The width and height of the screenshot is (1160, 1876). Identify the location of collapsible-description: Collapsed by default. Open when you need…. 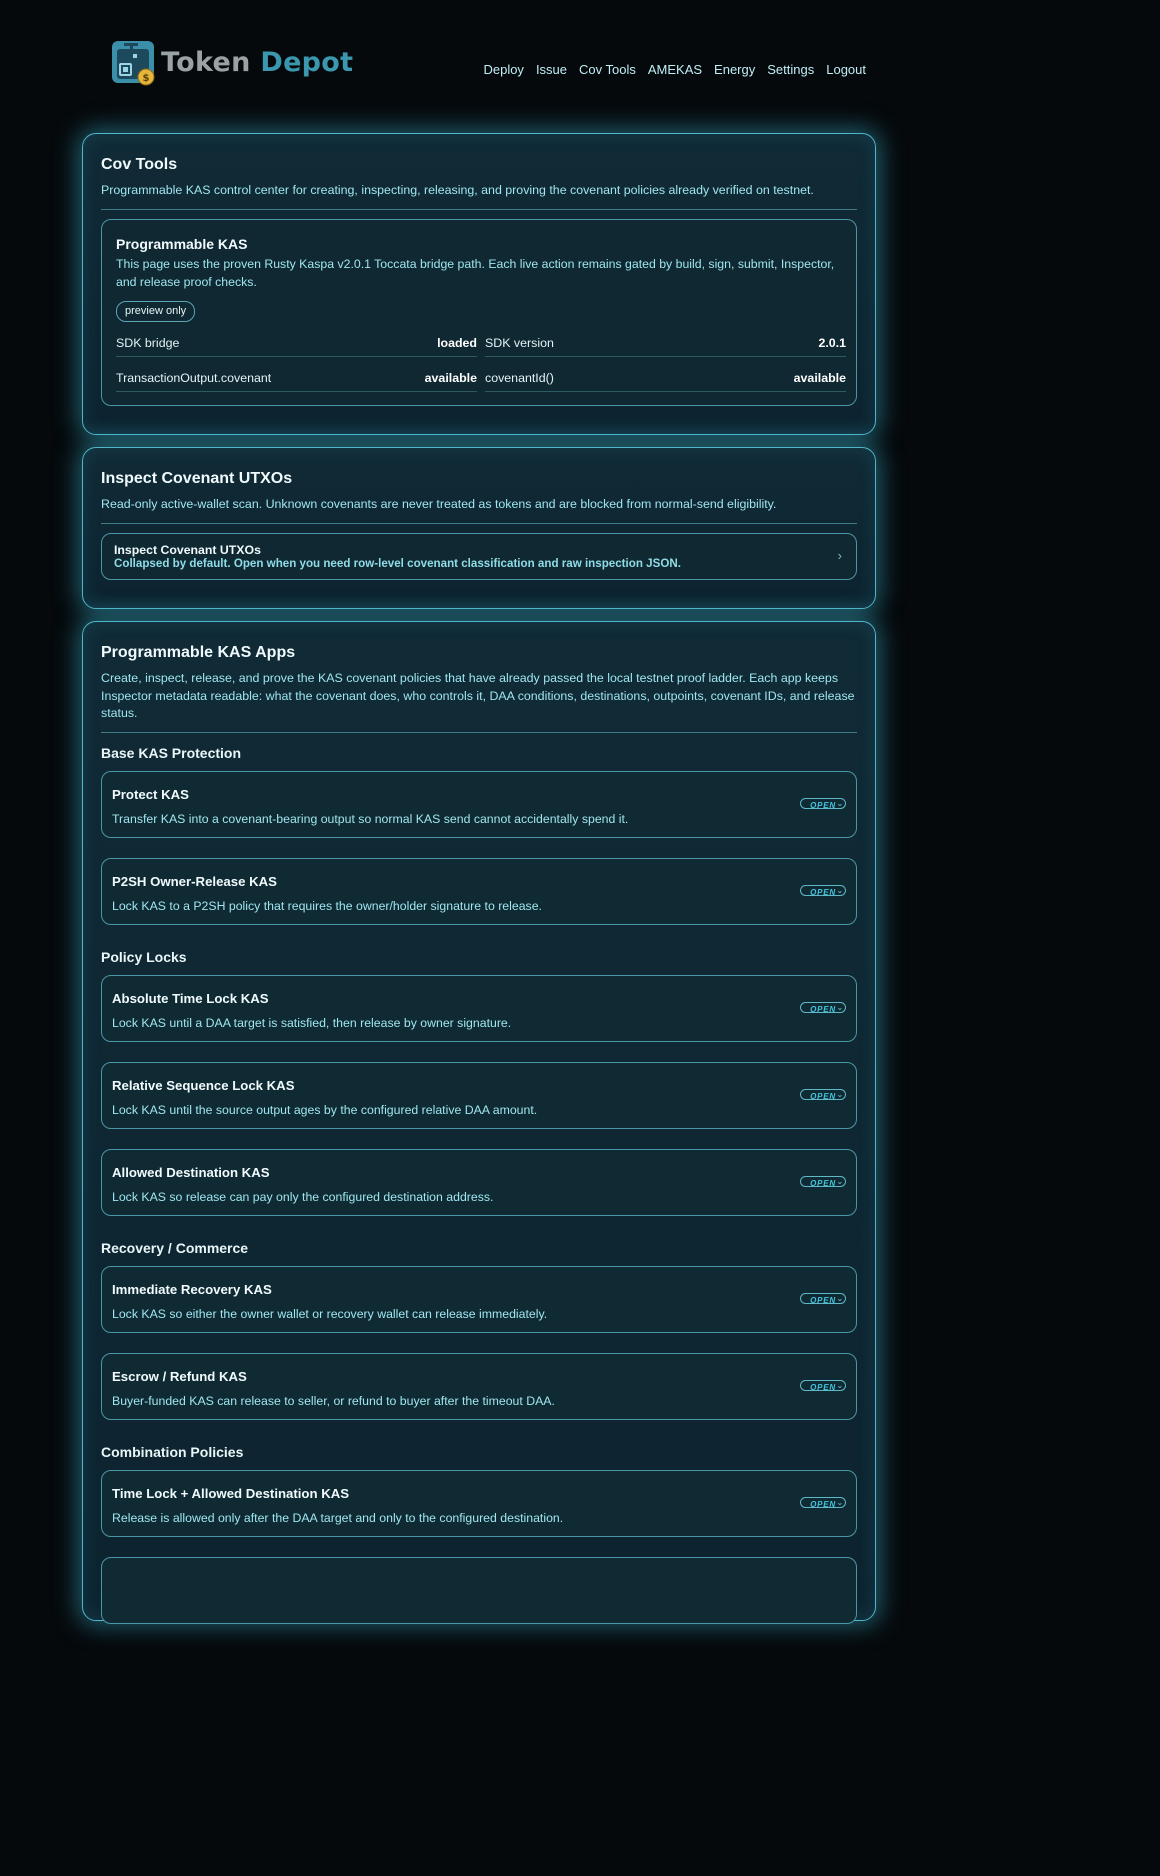
(397, 563).